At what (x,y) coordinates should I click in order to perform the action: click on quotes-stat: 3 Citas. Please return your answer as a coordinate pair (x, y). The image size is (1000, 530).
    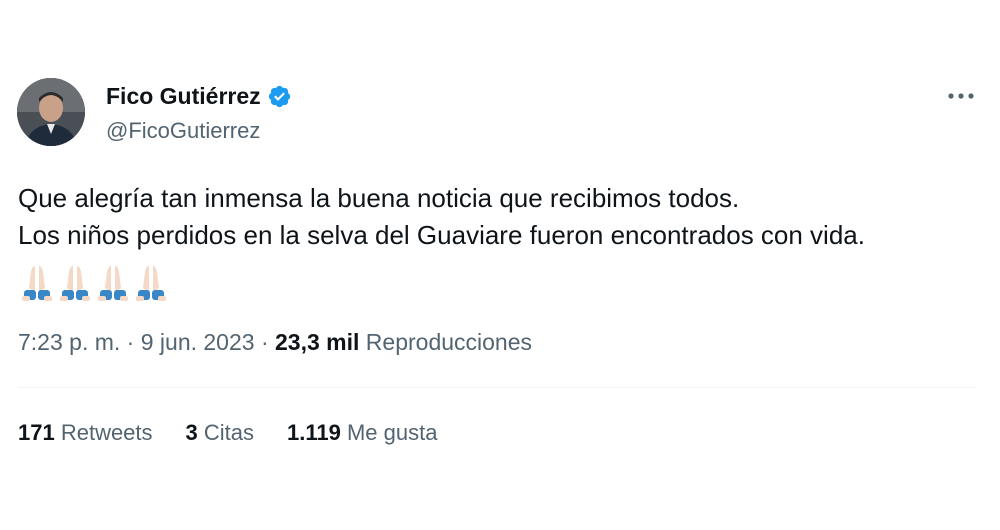
    Looking at the image, I should click on (220, 433).